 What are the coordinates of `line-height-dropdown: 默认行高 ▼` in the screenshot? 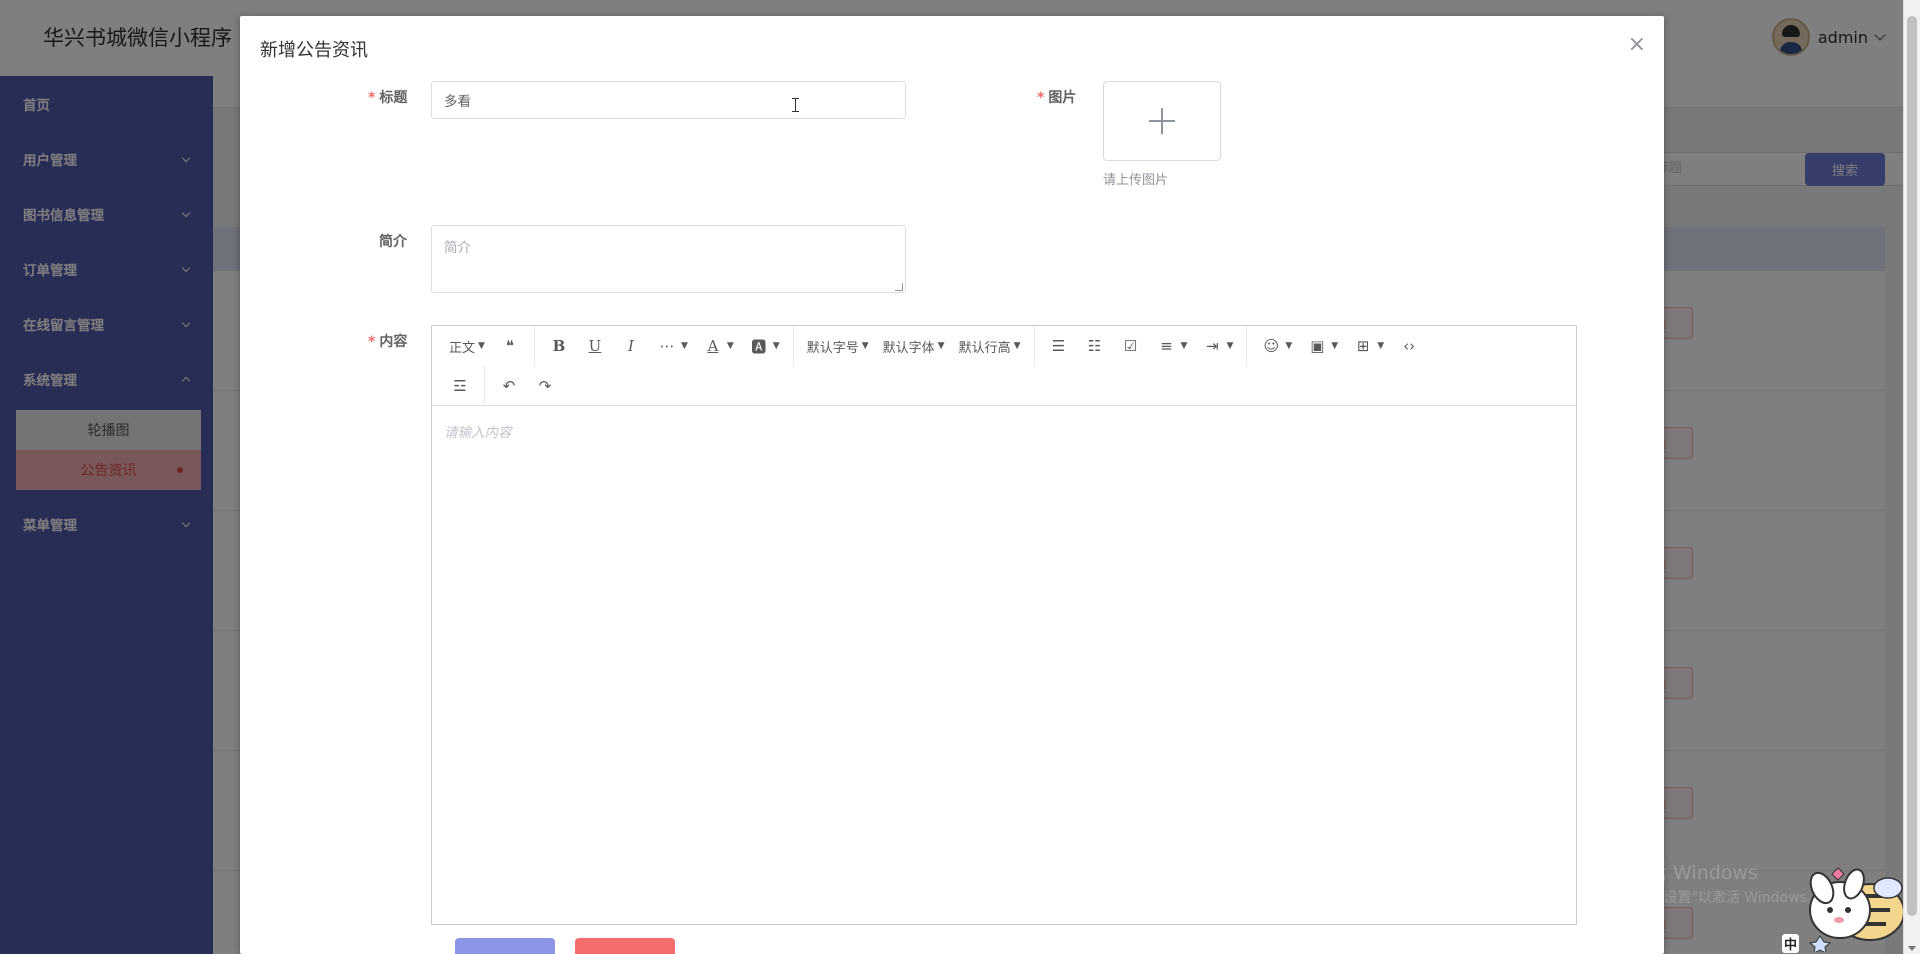 It's located at (990, 346).